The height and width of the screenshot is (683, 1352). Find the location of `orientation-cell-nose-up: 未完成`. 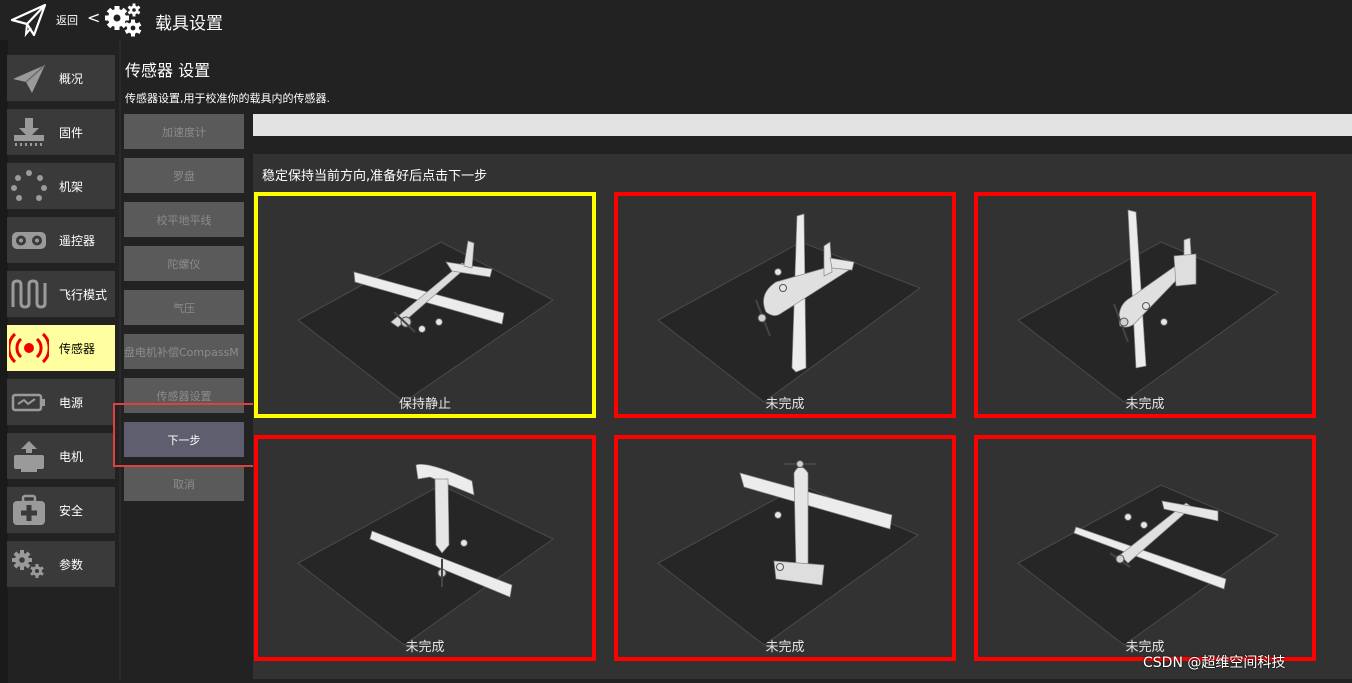

orientation-cell-nose-up: 未完成 is located at coordinates (785, 548).